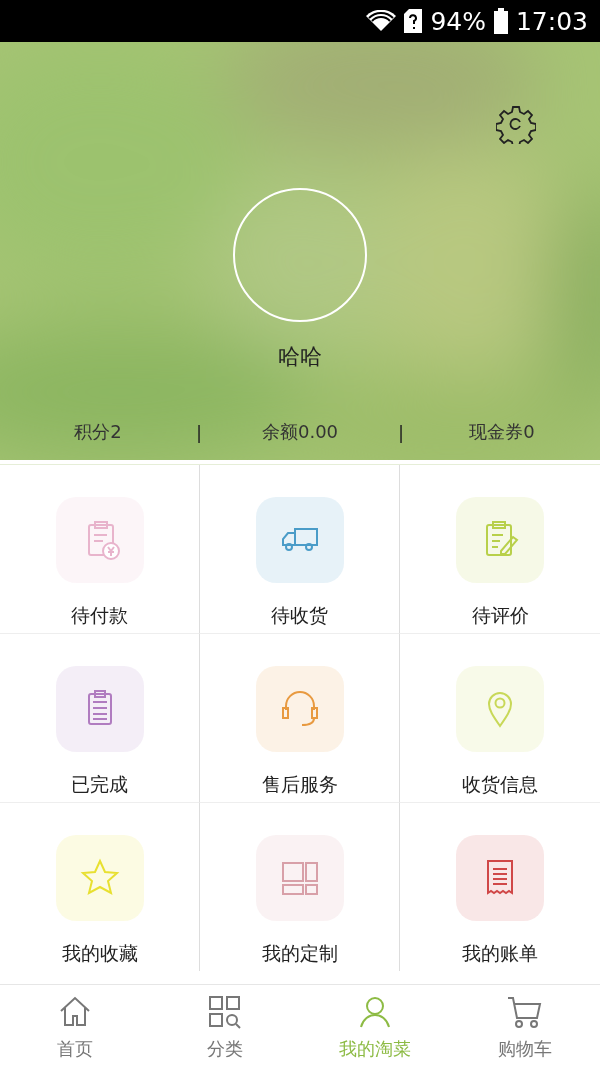 The width and height of the screenshot is (600, 1067). Describe the element at coordinates (99, 785) in the screenshot. I see `menu-label: 已完成` at that location.